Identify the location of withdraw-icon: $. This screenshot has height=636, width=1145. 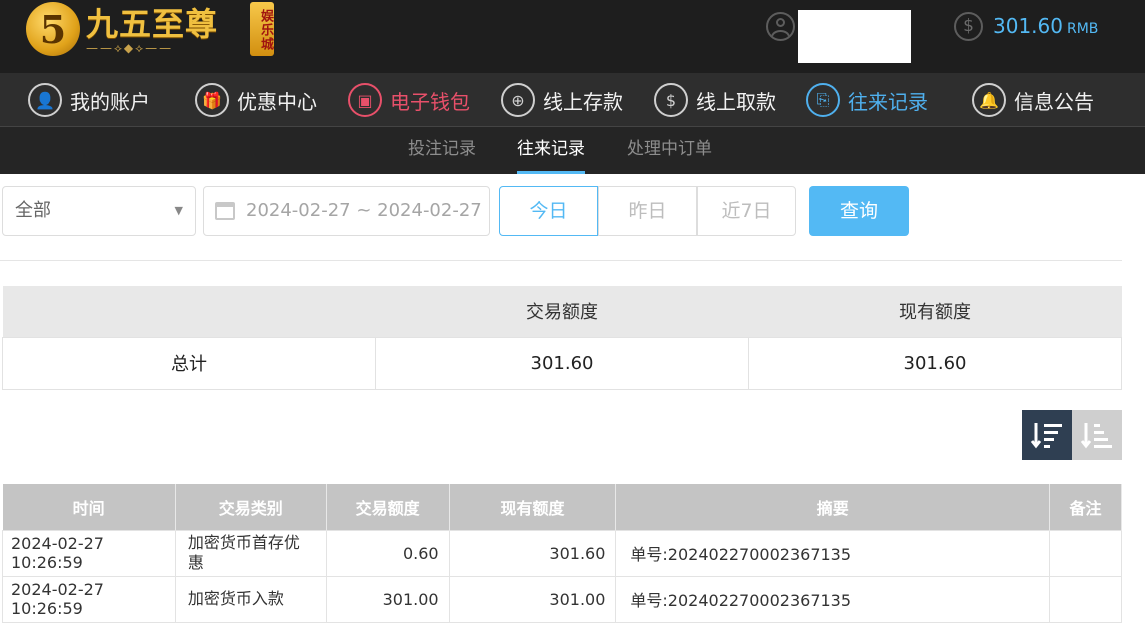
(671, 100).